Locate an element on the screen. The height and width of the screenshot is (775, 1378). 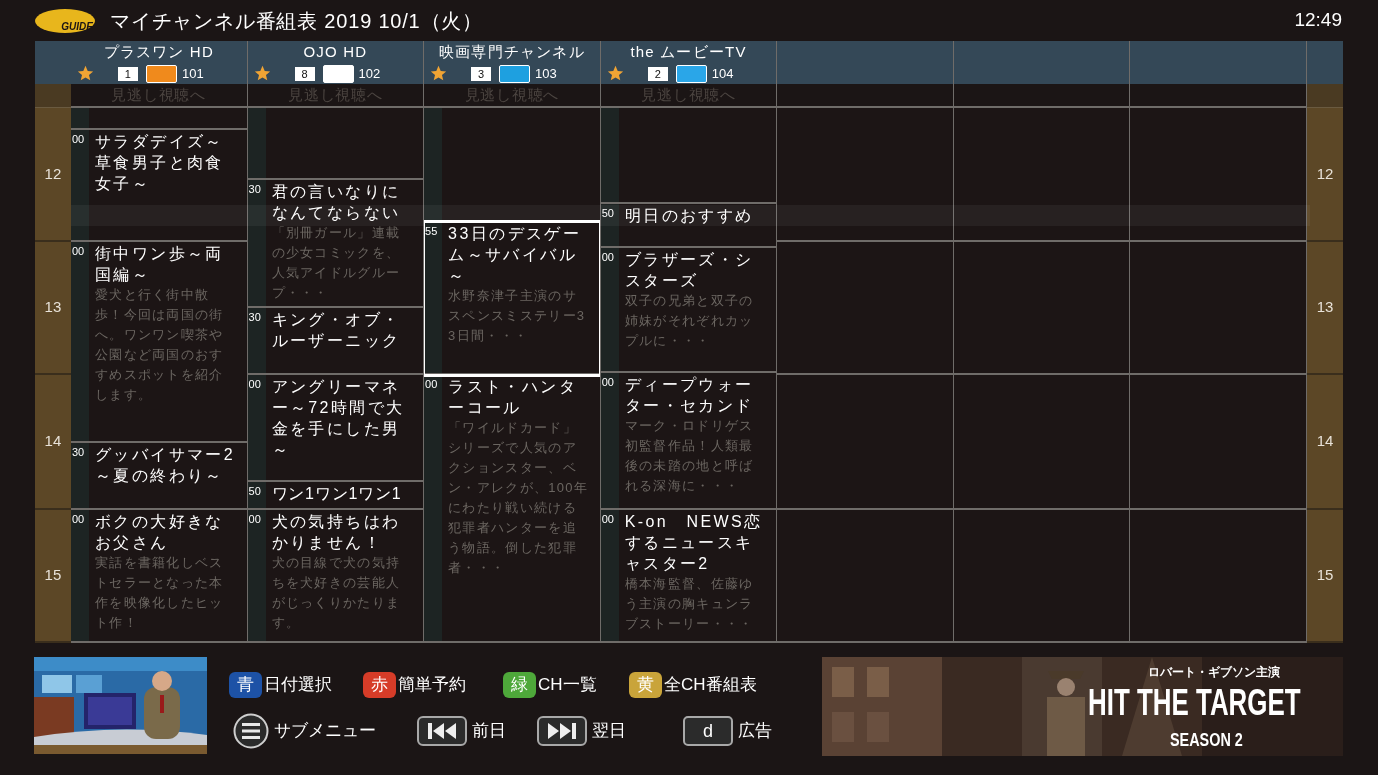
program-cell: 30 君の言いなりになんてならない 「別冊ガール」連載の少女コミックを、人気アイドルグループ・・・ is located at coordinates (335, 244).